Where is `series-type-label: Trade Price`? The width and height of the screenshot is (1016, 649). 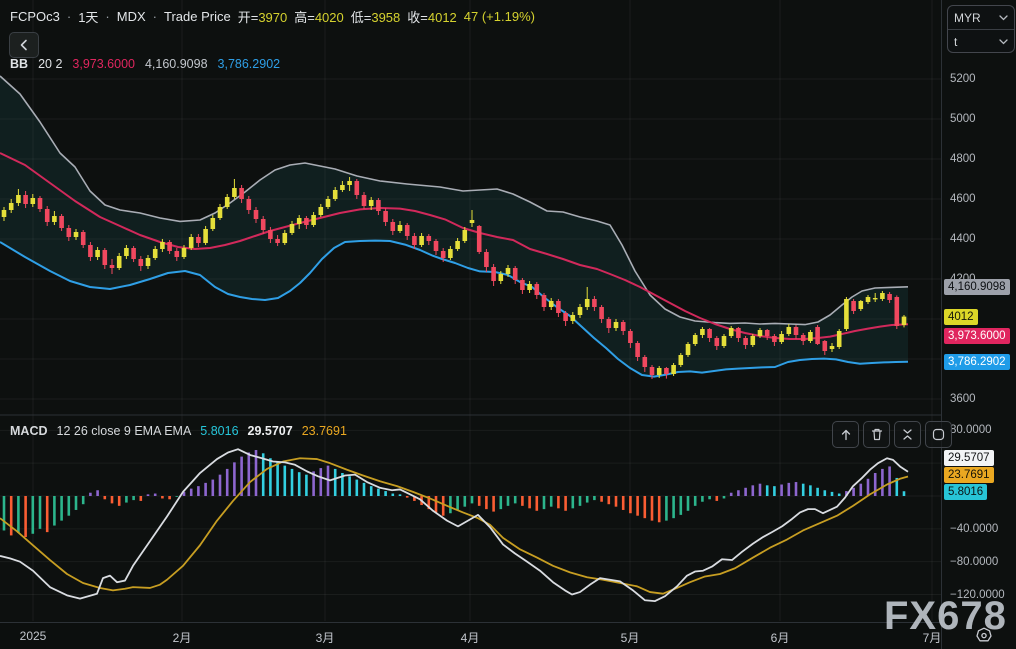
series-type-label: Trade Price is located at coordinates (197, 16).